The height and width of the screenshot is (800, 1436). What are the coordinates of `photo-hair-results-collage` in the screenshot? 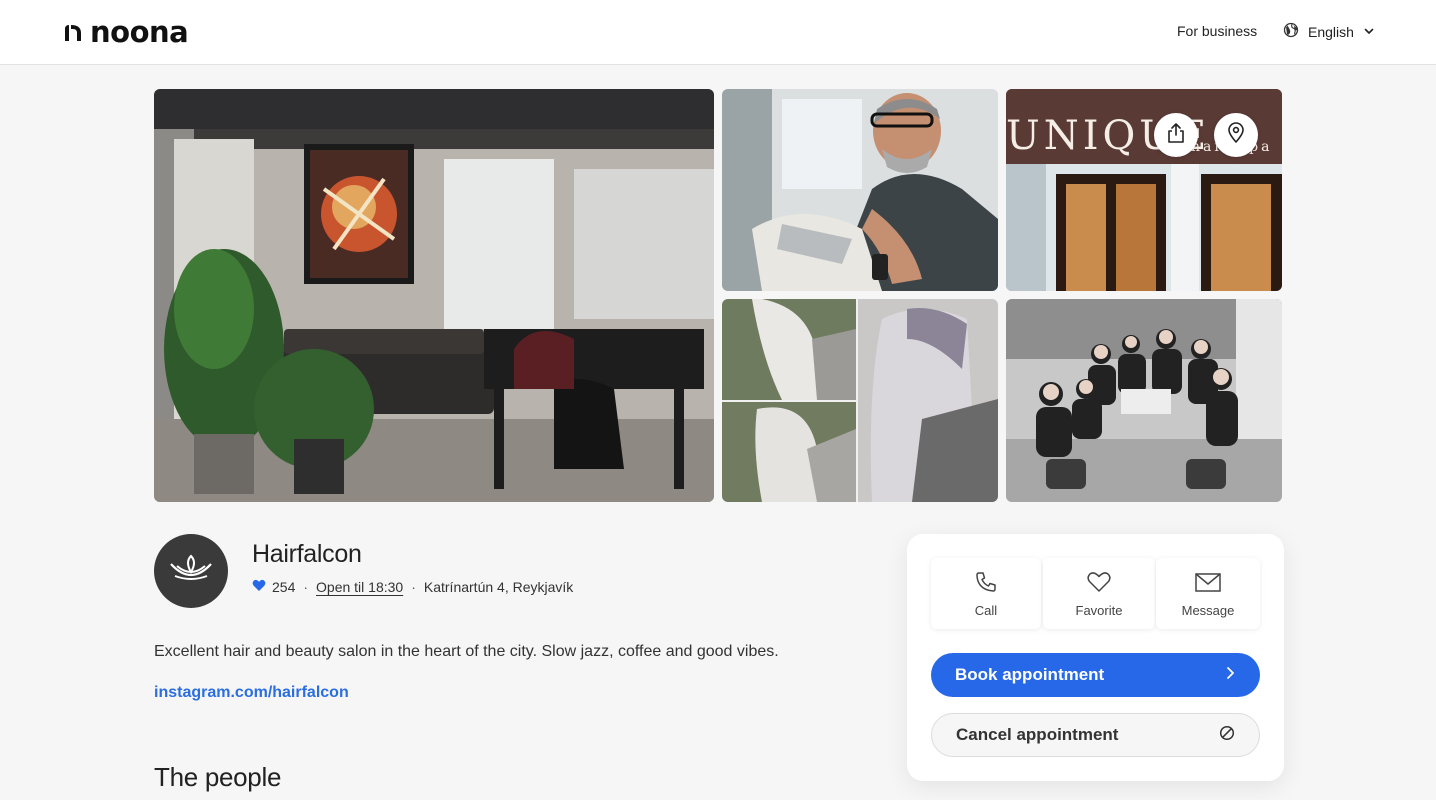 It's located at (860, 400).